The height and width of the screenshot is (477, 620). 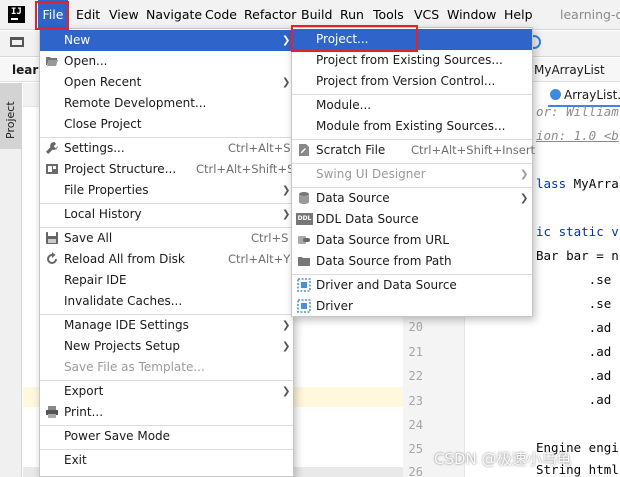 What do you see at coordinates (166, 40) in the screenshot?
I see `menu-item-new: New ❯` at bounding box center [166, 40].